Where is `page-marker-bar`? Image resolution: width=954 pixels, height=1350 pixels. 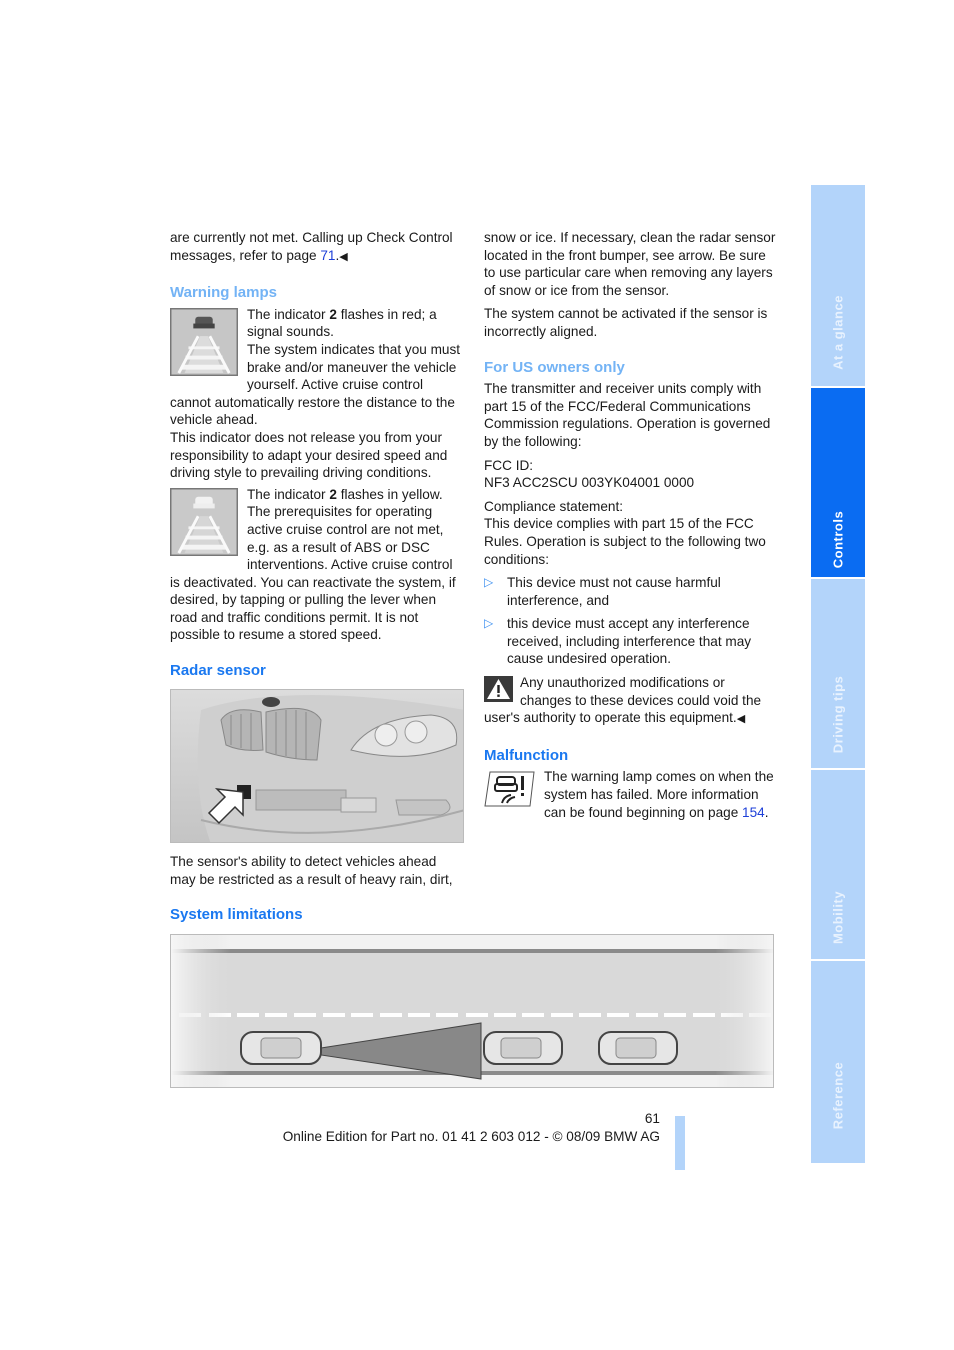 page-marker-bar is located at coordinates (680, 1143).